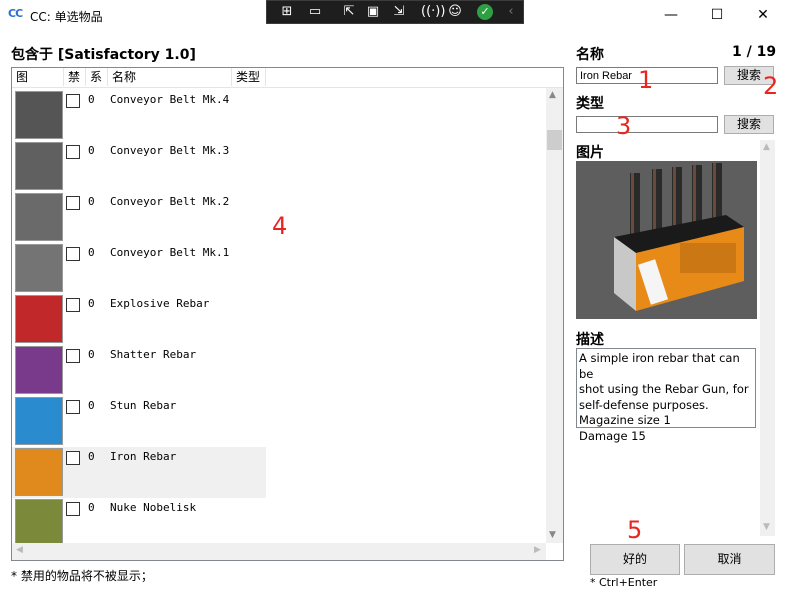 This screenshot has height=593, width=786. I want to click on right-panel-scrollbar: ▲ ▼, so click(767, 338).